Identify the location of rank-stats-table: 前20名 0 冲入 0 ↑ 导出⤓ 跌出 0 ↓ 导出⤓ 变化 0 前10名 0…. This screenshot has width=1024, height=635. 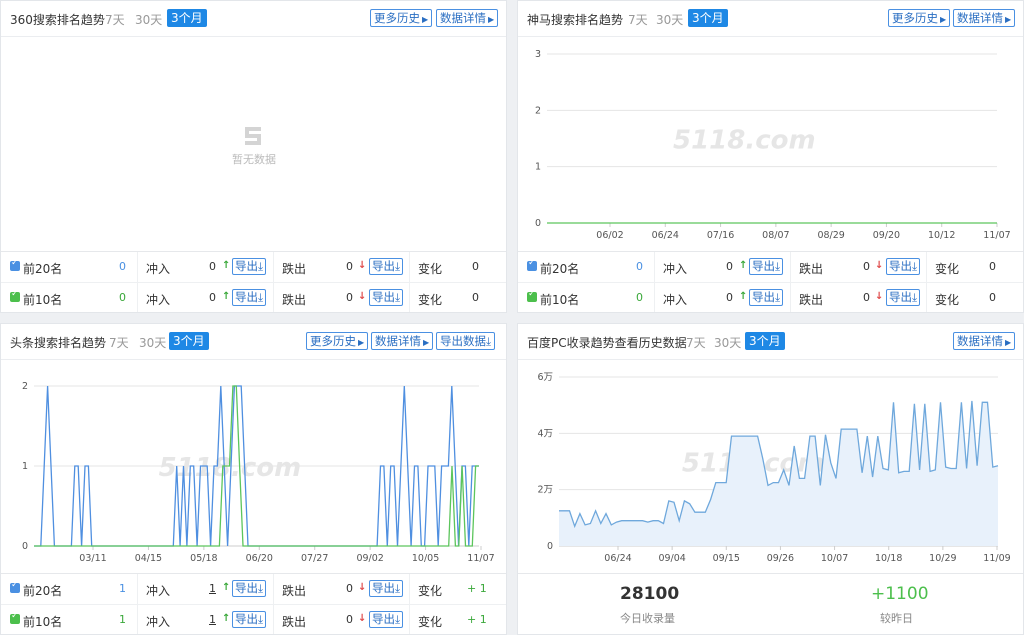
(253, 281).